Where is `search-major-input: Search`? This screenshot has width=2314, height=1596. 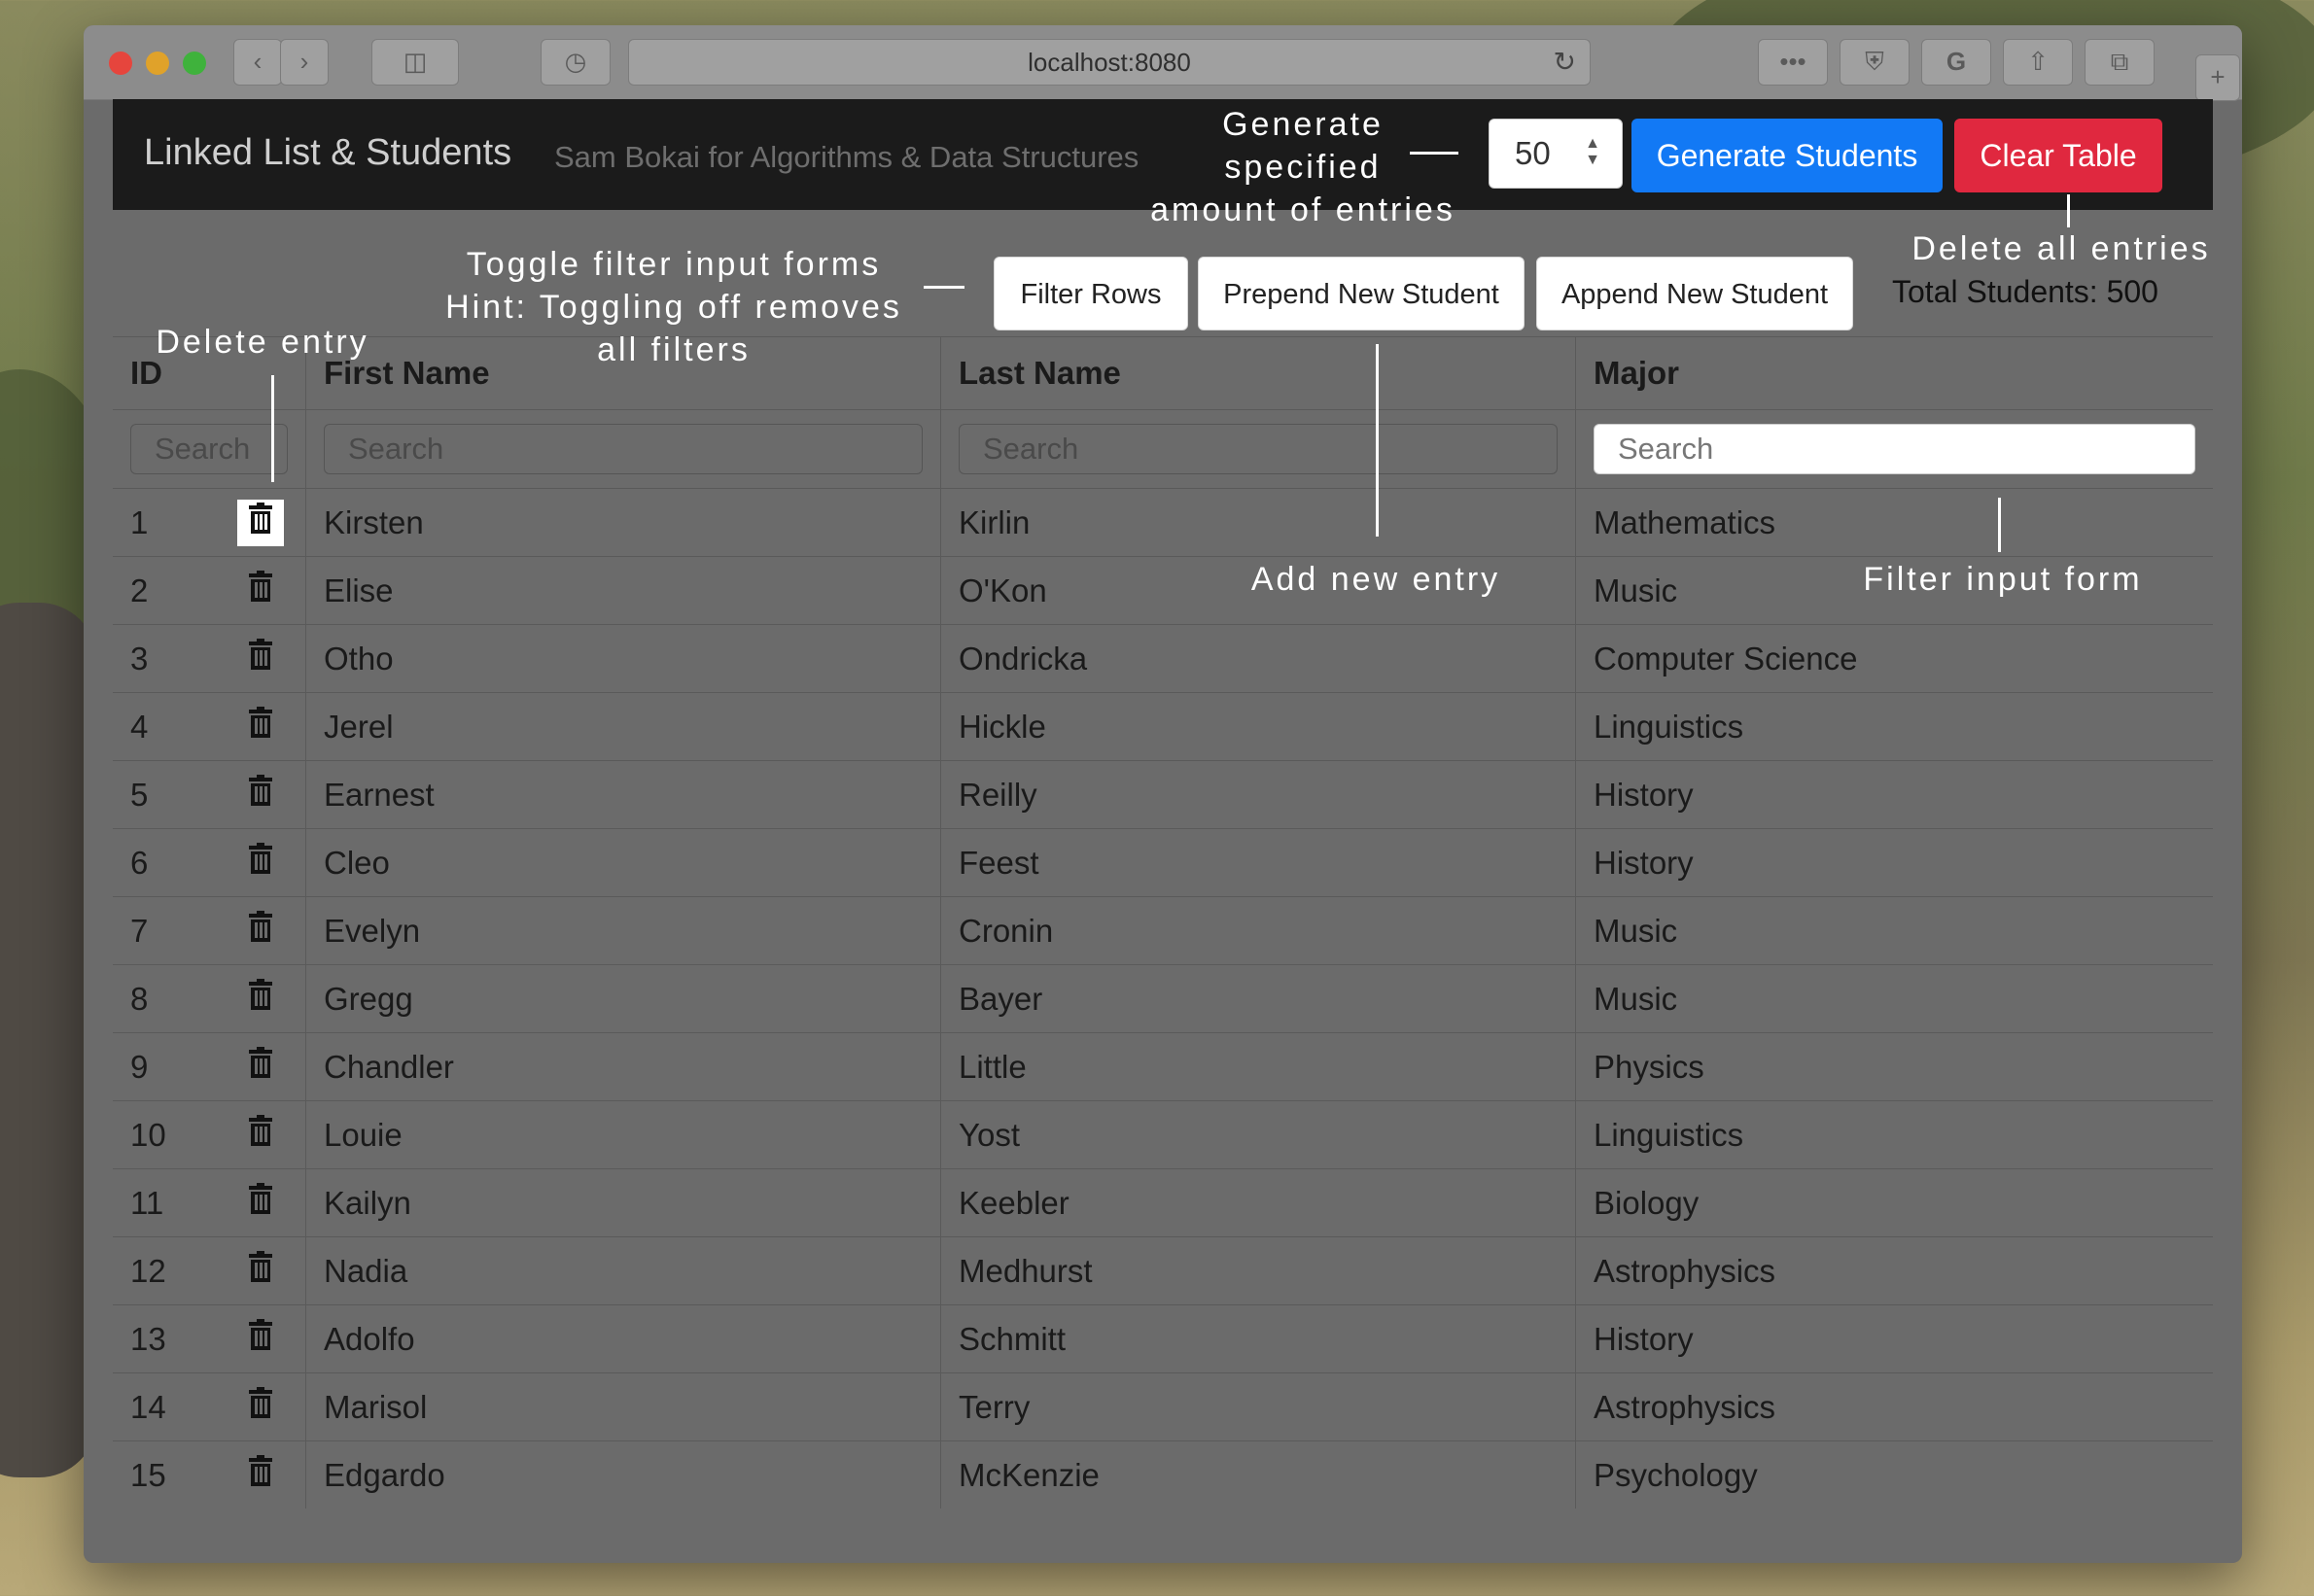 search-major-input: Search is located at coordinates (1894, 449).